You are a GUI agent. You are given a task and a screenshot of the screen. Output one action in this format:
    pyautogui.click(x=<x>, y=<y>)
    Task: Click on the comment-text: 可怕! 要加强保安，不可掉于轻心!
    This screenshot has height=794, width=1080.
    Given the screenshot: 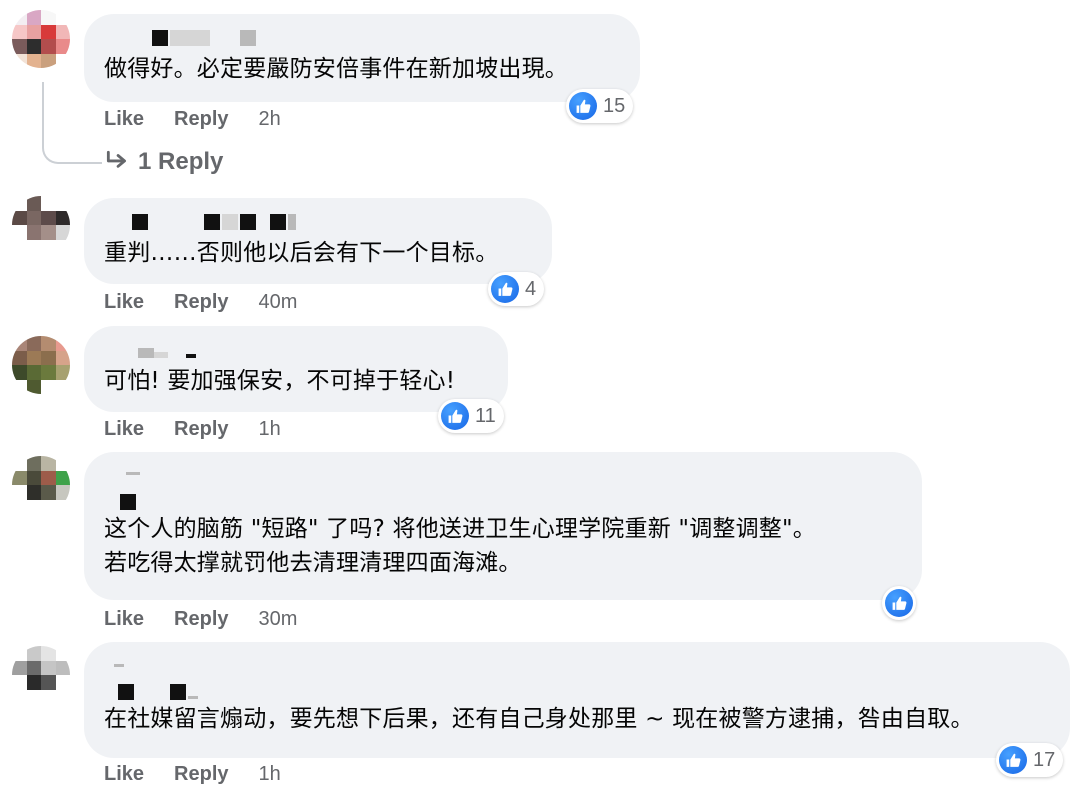 What is the action you would take?
    pyautogui.click(x=280, y=381)
    